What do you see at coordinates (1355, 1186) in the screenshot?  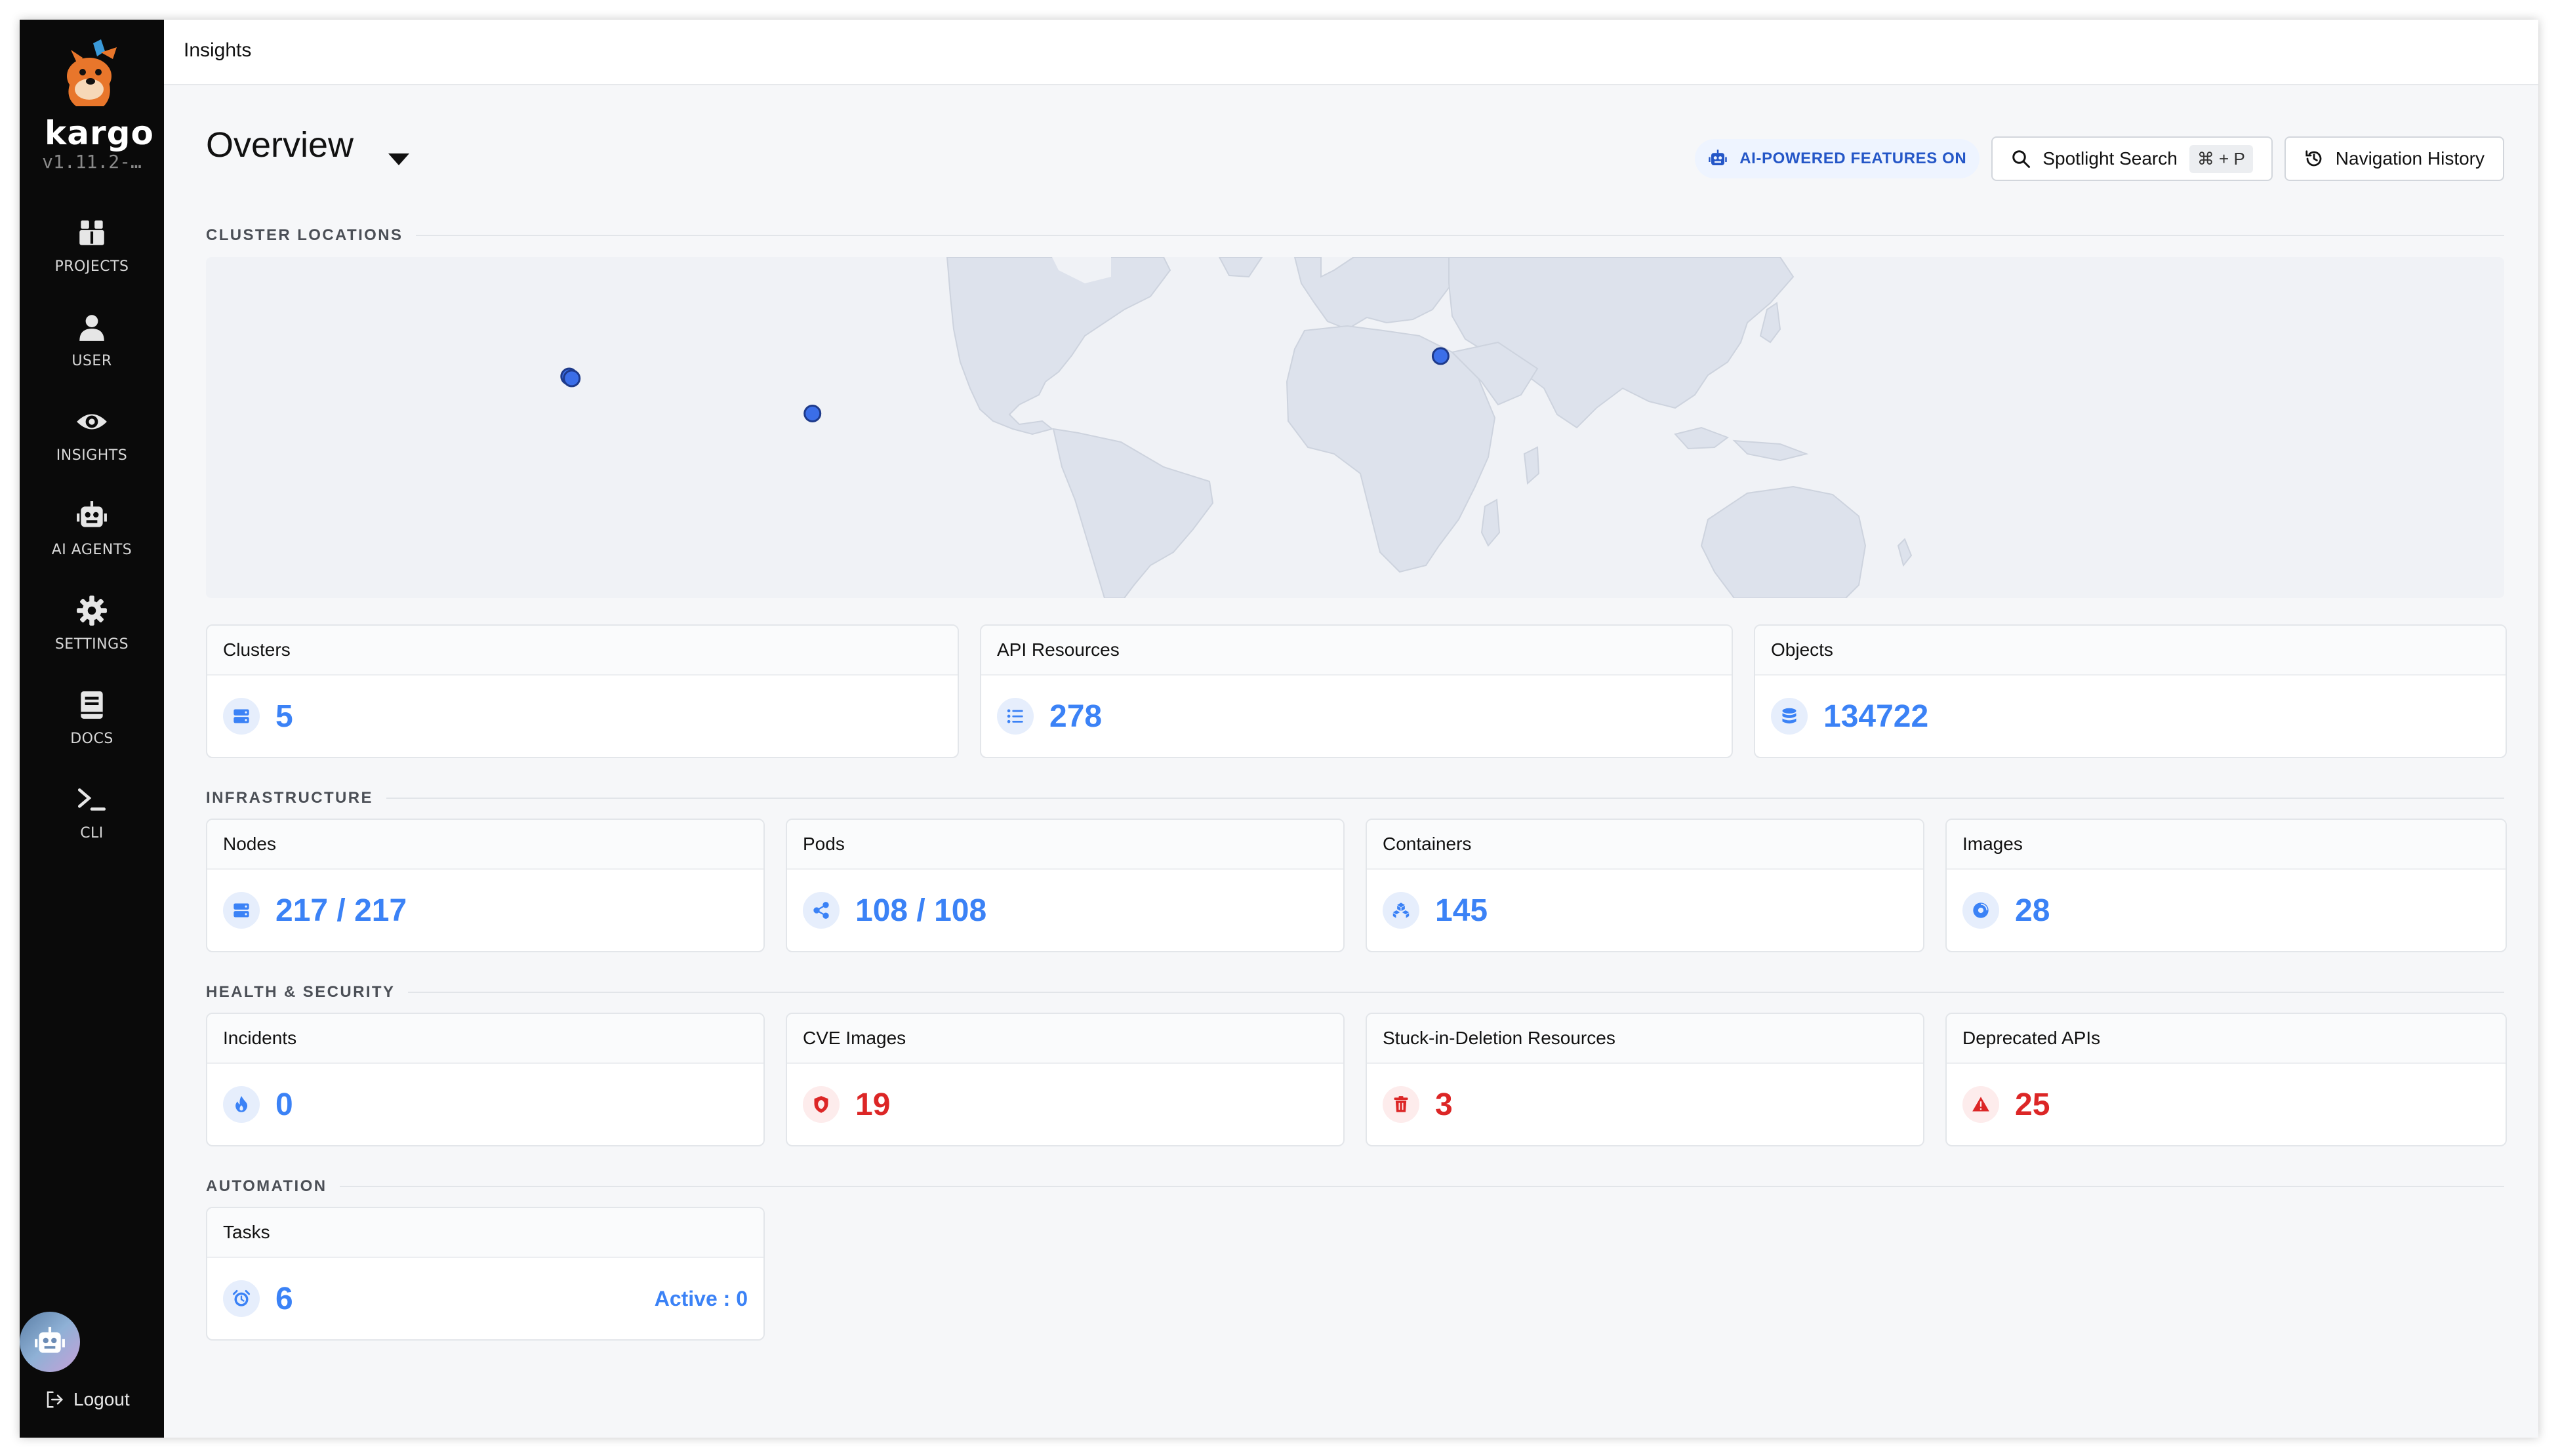 I see `section-automation: AUTOMATION` at bounding box center [1355, 1186].